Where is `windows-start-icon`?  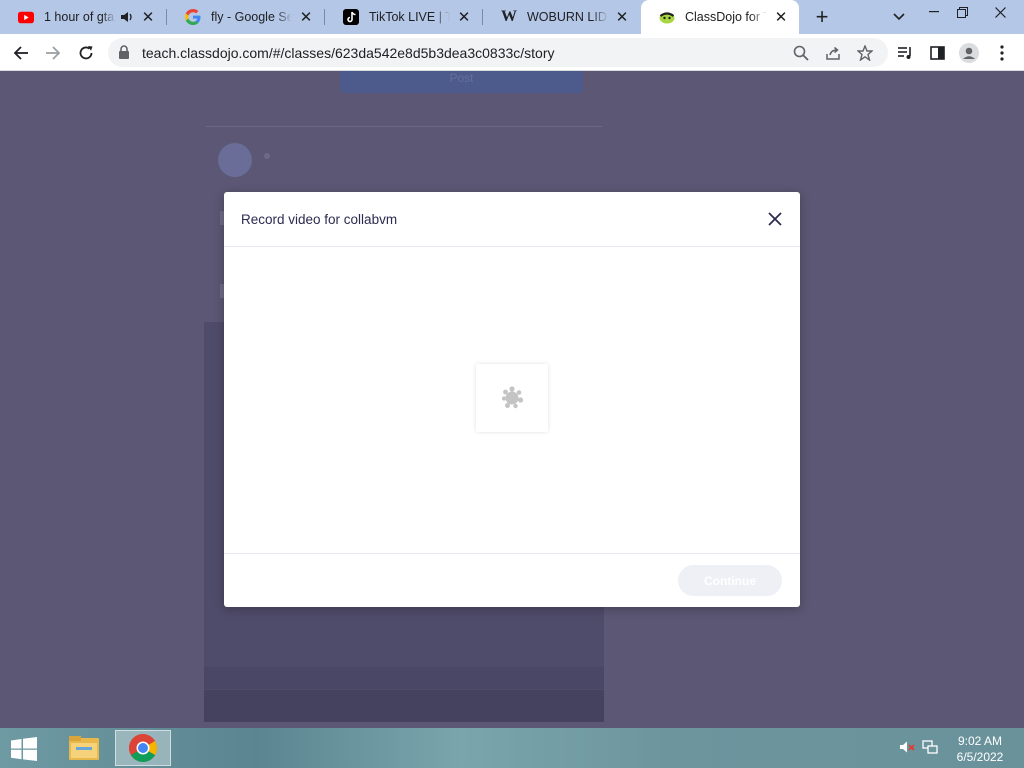
windows-start-icon is located at coordinates (24, 749).